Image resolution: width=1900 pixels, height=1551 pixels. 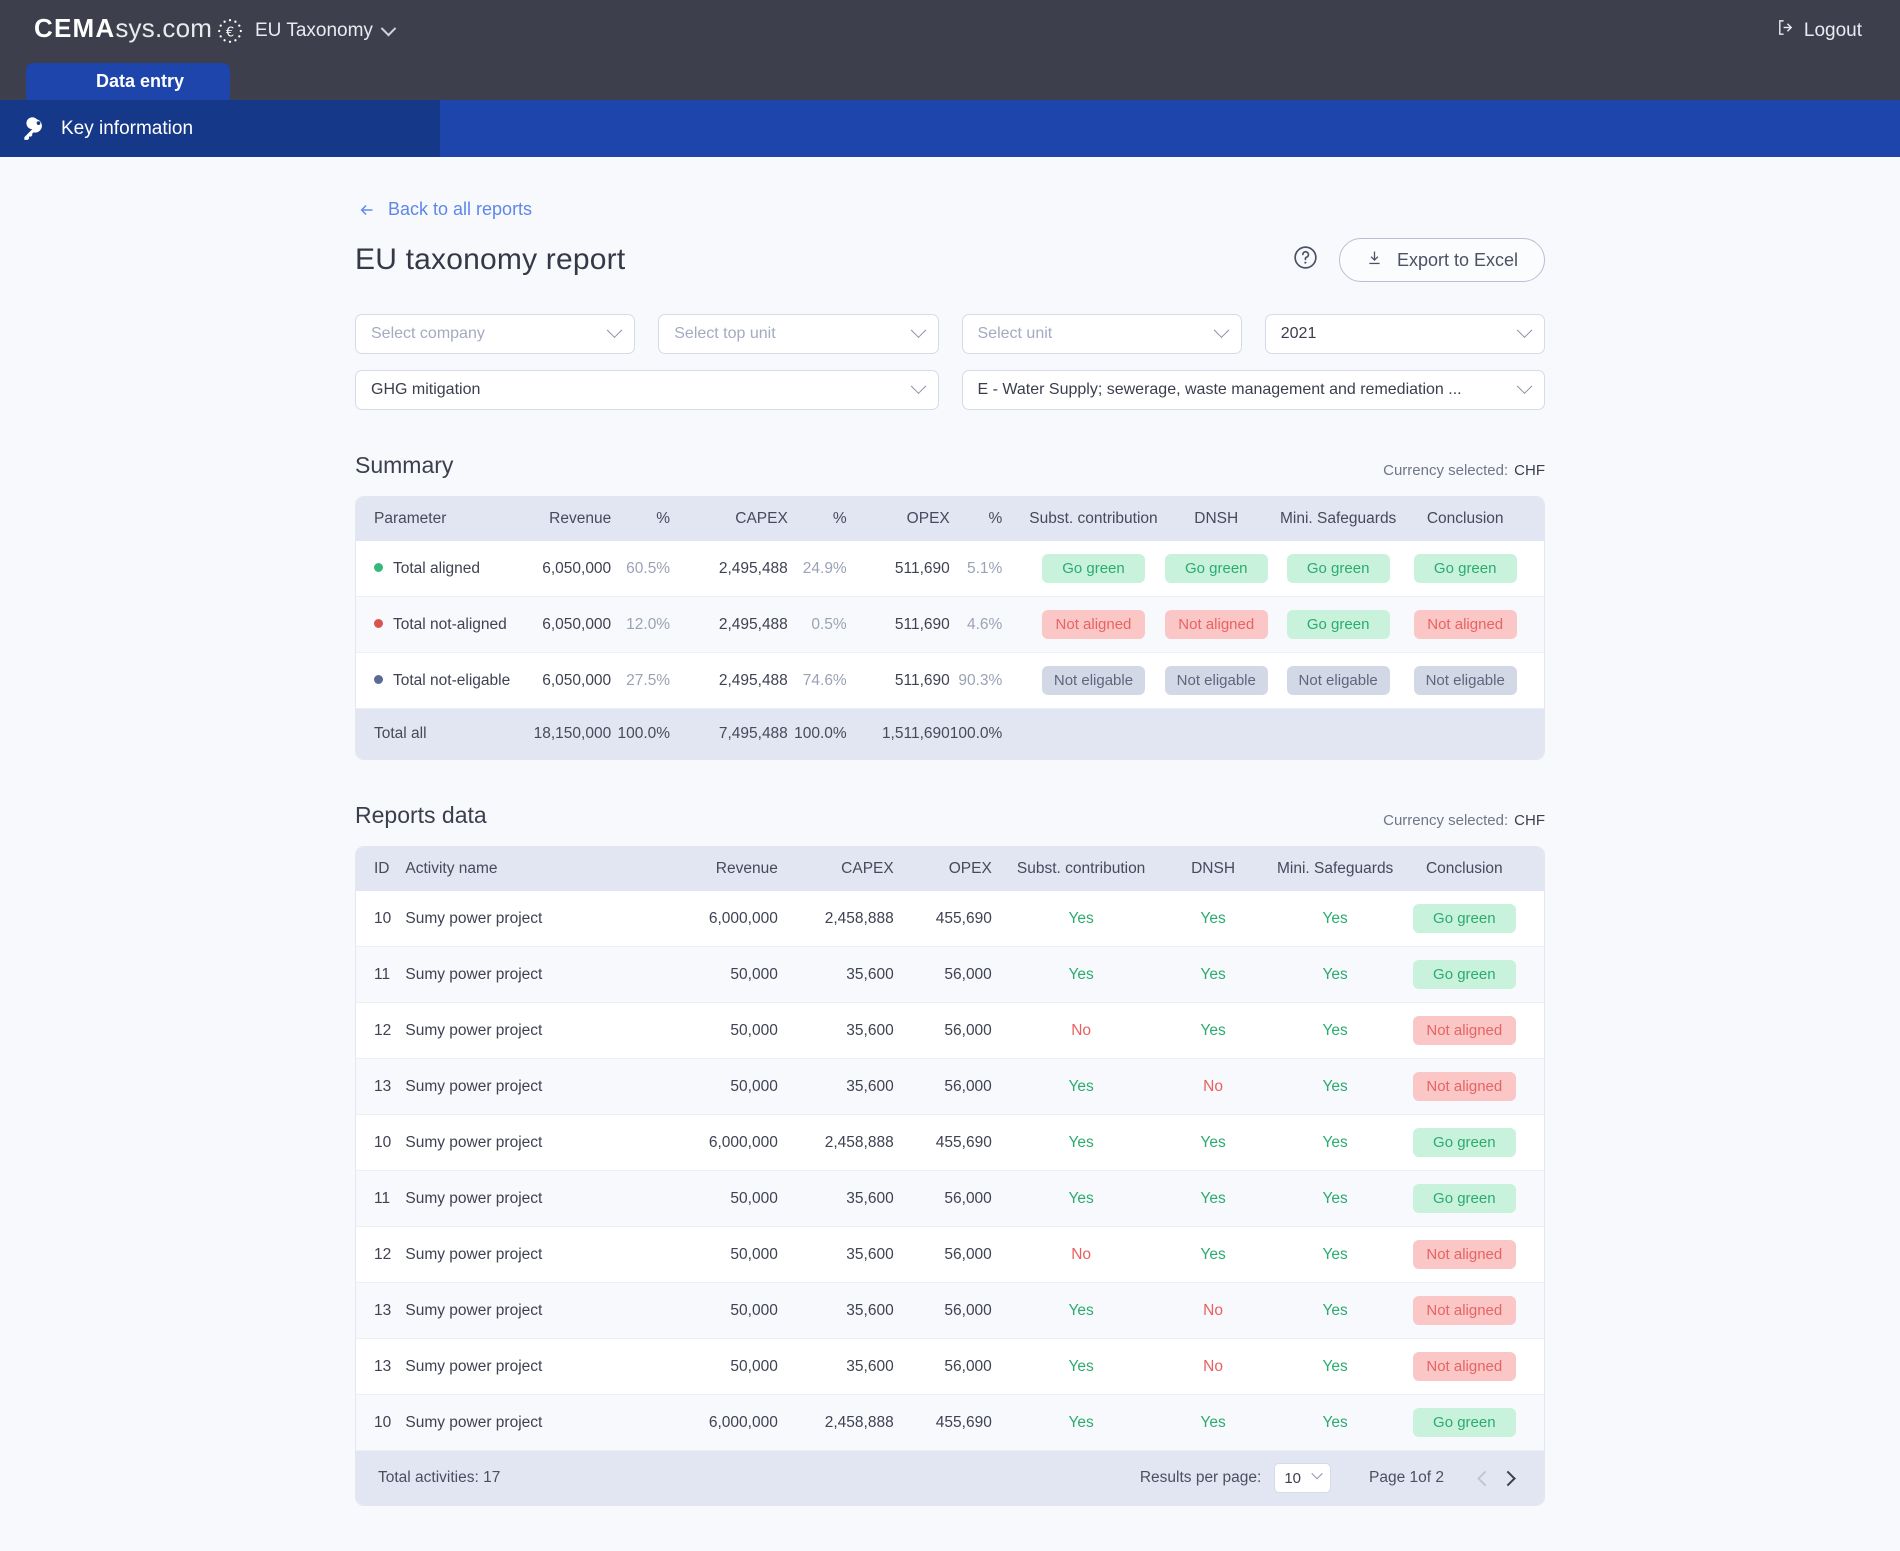 What do you see at coordinates (128, 81) in the screenshot?
I see `tab-data-entry: Data entry` at bounding box center [128, 81].